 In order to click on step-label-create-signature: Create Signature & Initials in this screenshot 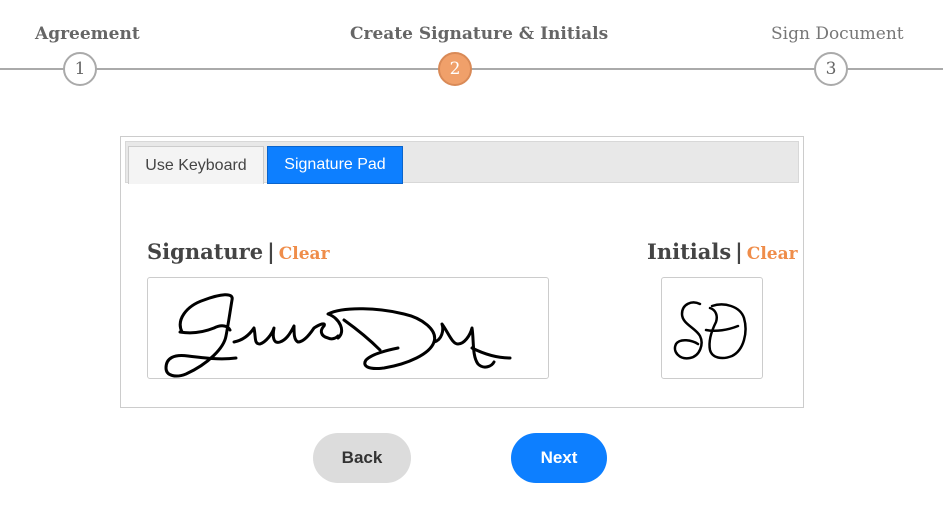, I will do `click(479, 34)`.